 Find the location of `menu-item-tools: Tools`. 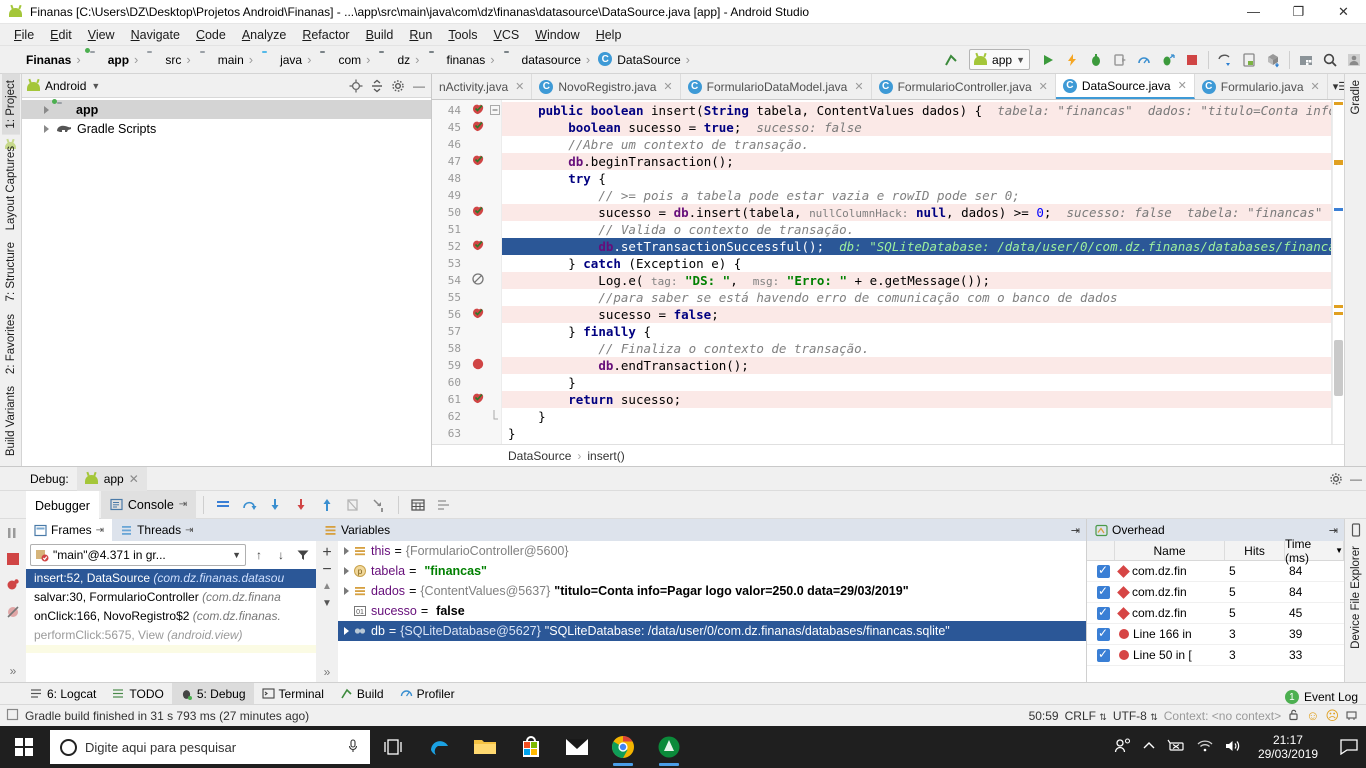

menu-item-tools: Tools is located at coordinates (462, 35).